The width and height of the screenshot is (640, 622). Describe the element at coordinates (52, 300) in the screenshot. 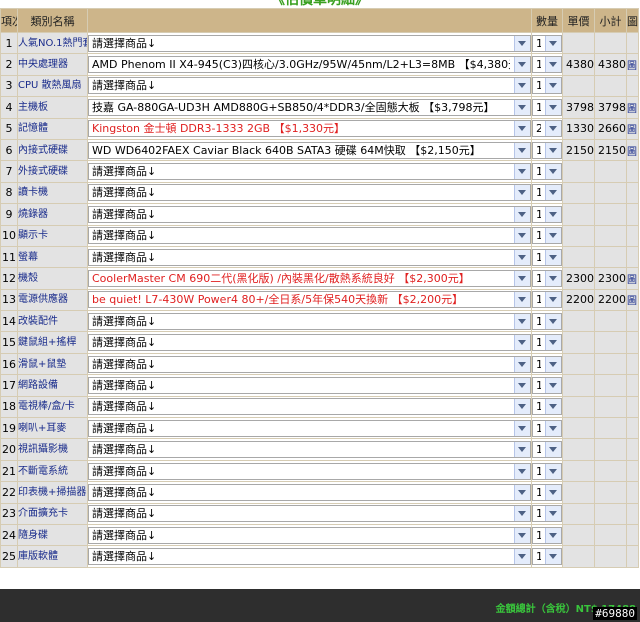

I see `category-link: 電源供應器` at that location.